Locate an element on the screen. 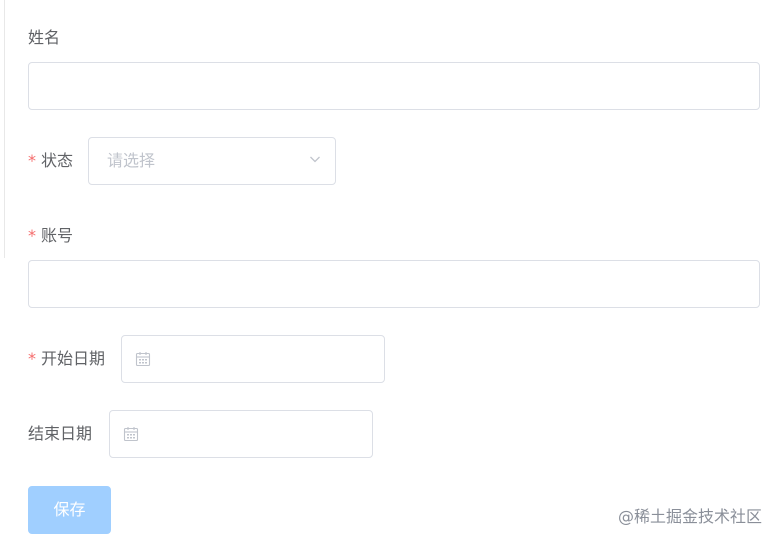 The image size is (778, 543). status-label-text: 状态 is located at coordinates (57, 160).